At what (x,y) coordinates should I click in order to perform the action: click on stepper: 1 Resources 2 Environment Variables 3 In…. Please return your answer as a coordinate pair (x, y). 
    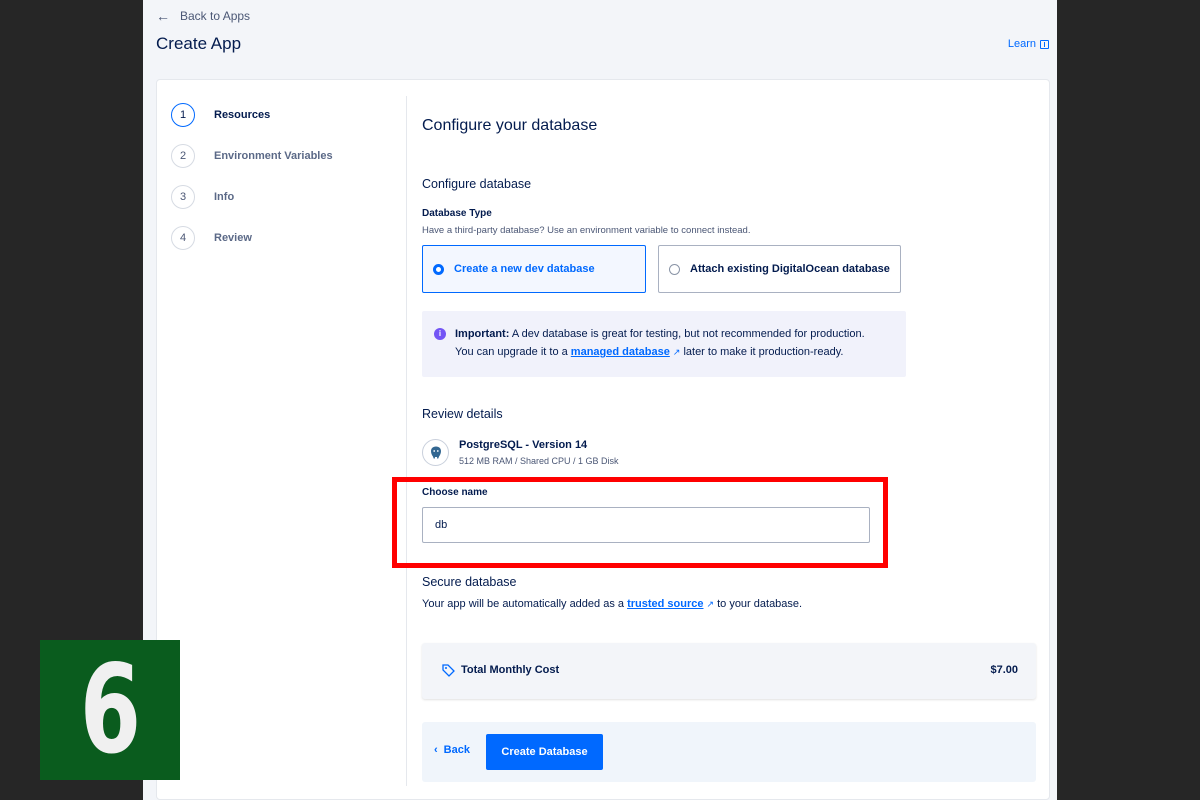
    Looking at the image, I should click on (286, 176).